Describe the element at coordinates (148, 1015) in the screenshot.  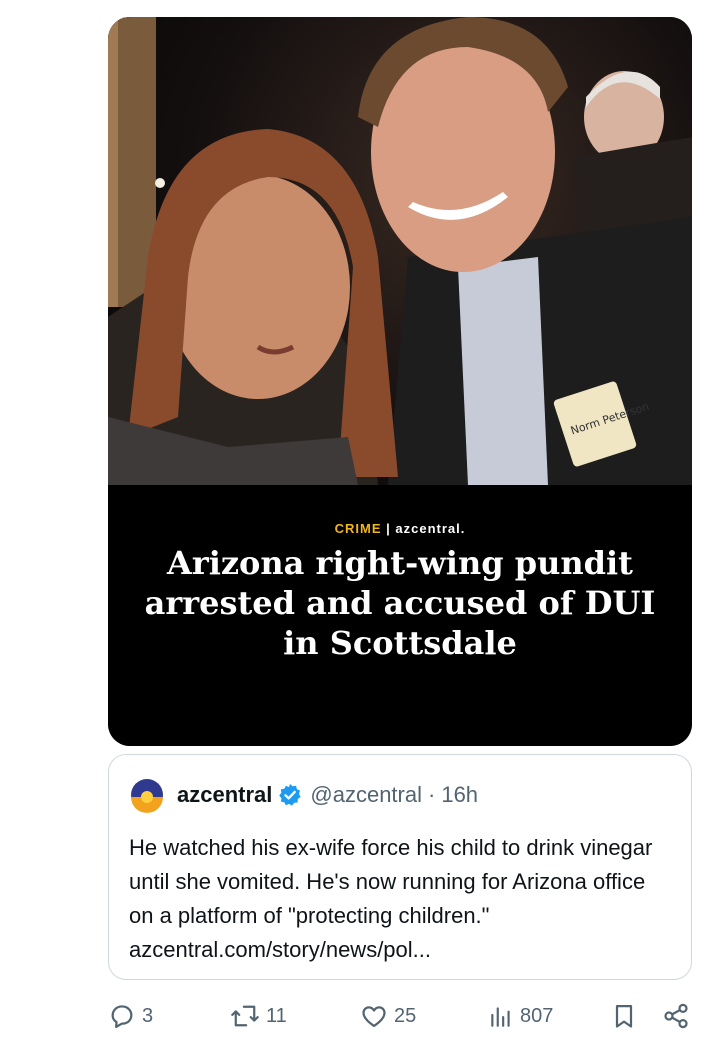
I see `reply-count: 3` at that location.